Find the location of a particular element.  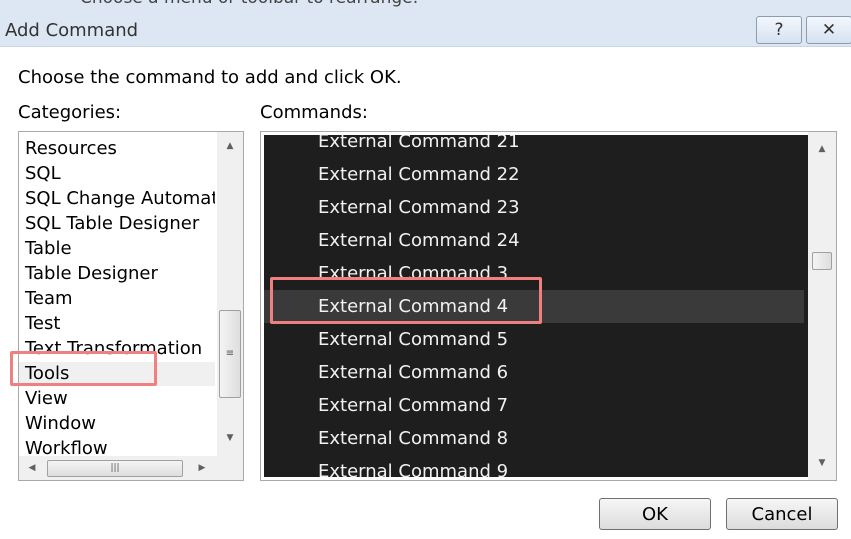

categories-hscroll-thumb: ||| is located at coordinates (115, 468).